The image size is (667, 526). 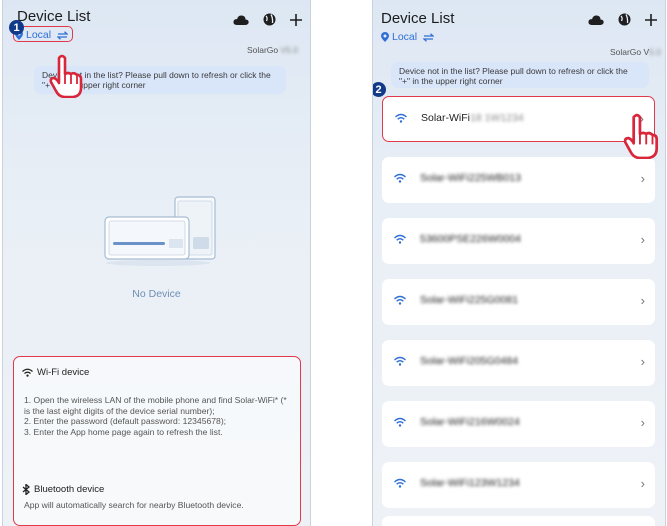 I want to click on step-badge: 1, so click(x=16, y=27).